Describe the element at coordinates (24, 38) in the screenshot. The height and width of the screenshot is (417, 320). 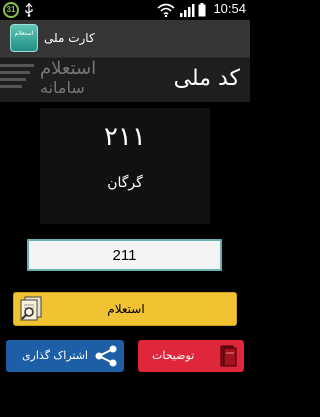
I see `app-icon: استعلام` at that location.